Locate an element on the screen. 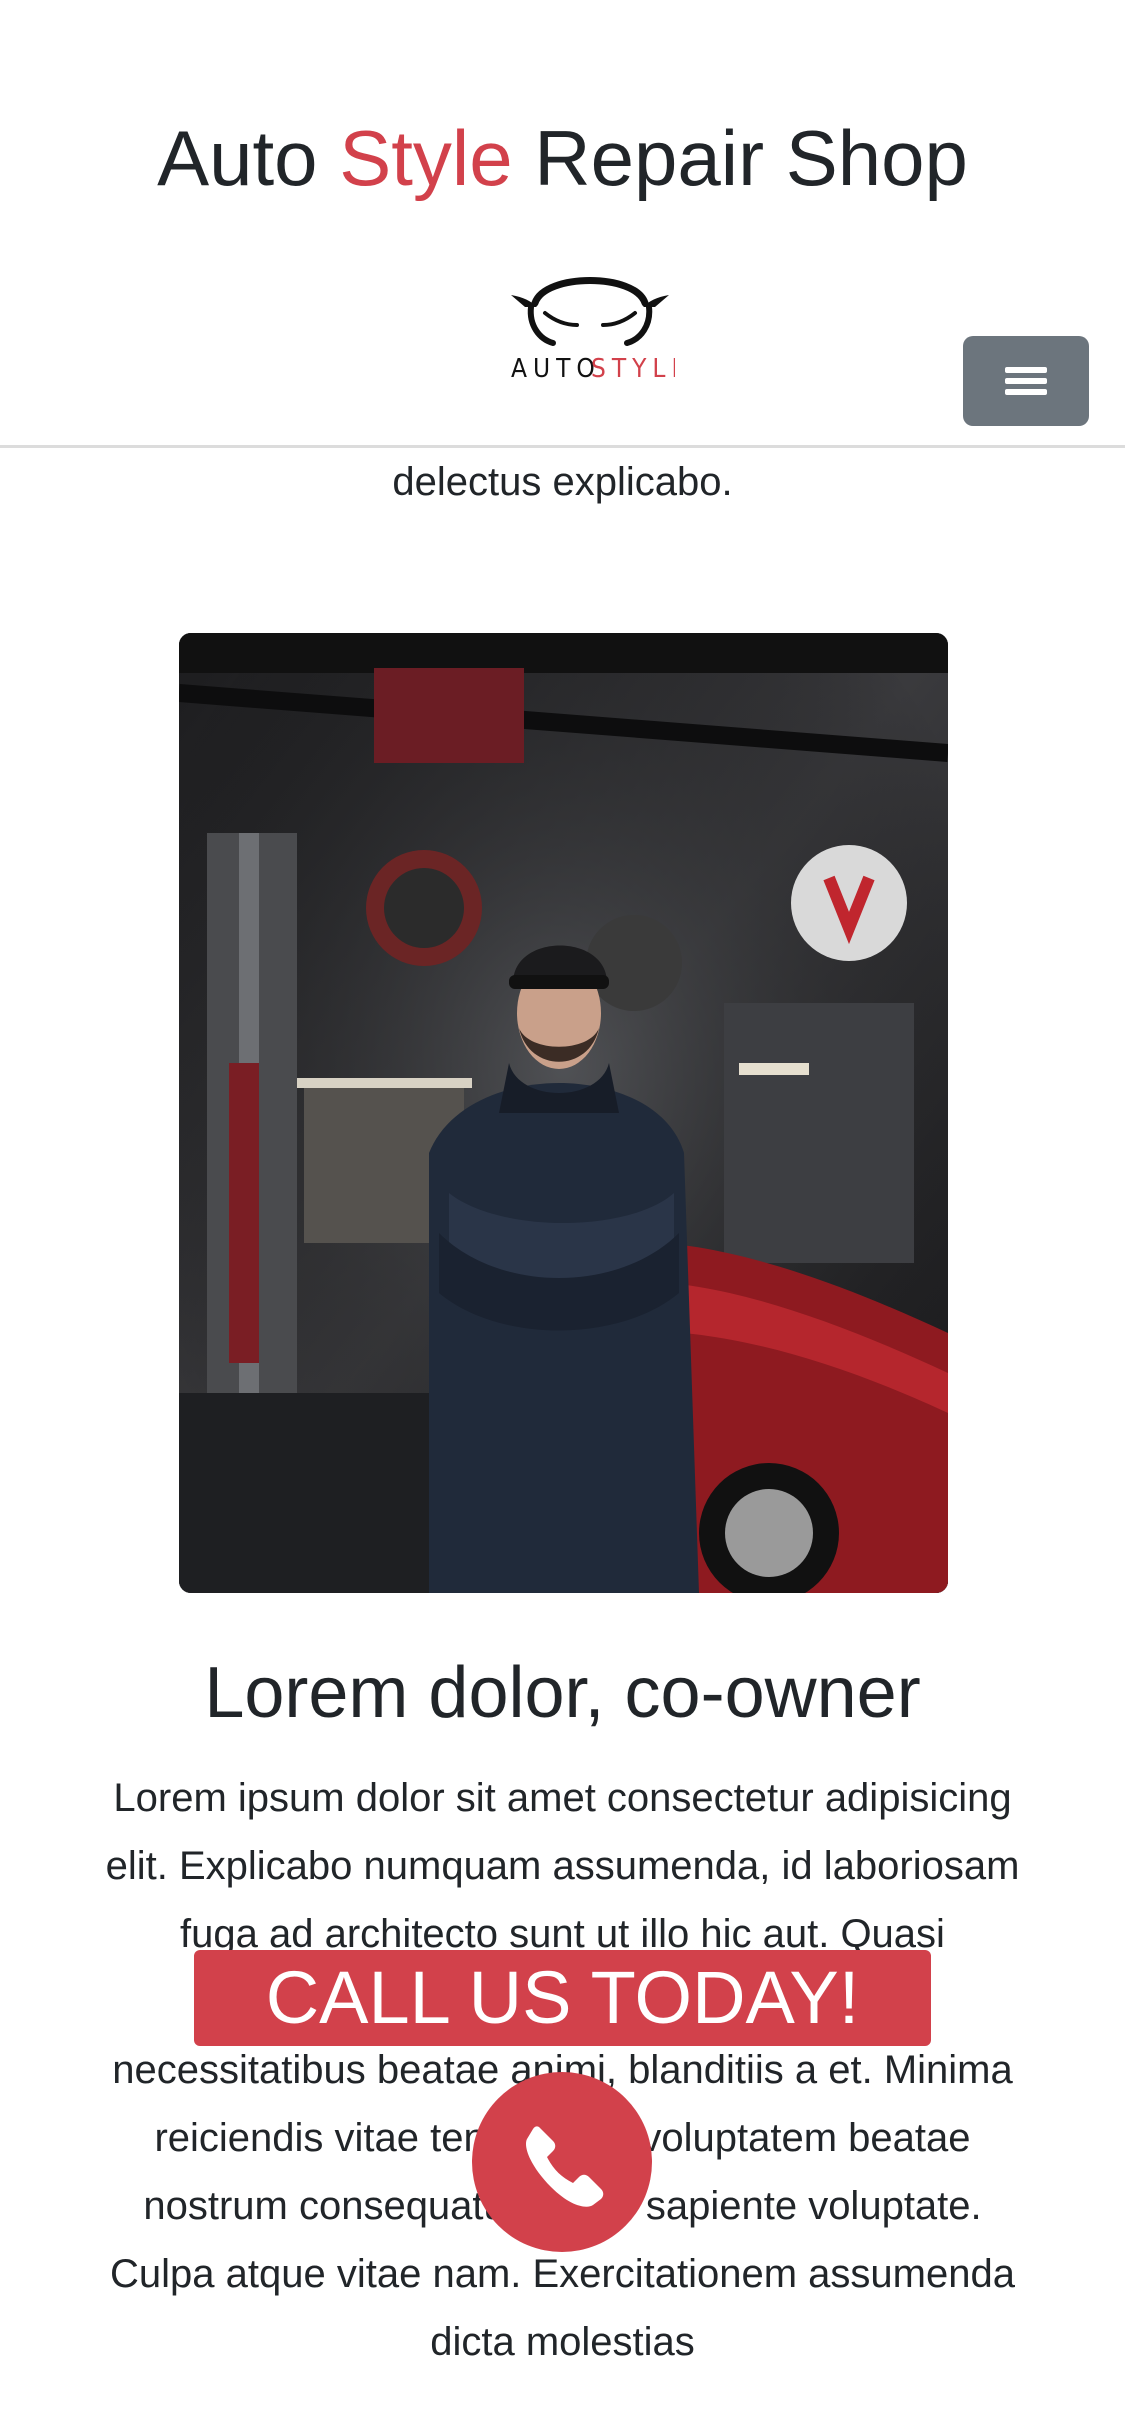 Image resolution: width=1125 pixels, height=2436 pixels. person-name-heading: Lorem dolor, co-owner is located at coordinates (562, 1693).